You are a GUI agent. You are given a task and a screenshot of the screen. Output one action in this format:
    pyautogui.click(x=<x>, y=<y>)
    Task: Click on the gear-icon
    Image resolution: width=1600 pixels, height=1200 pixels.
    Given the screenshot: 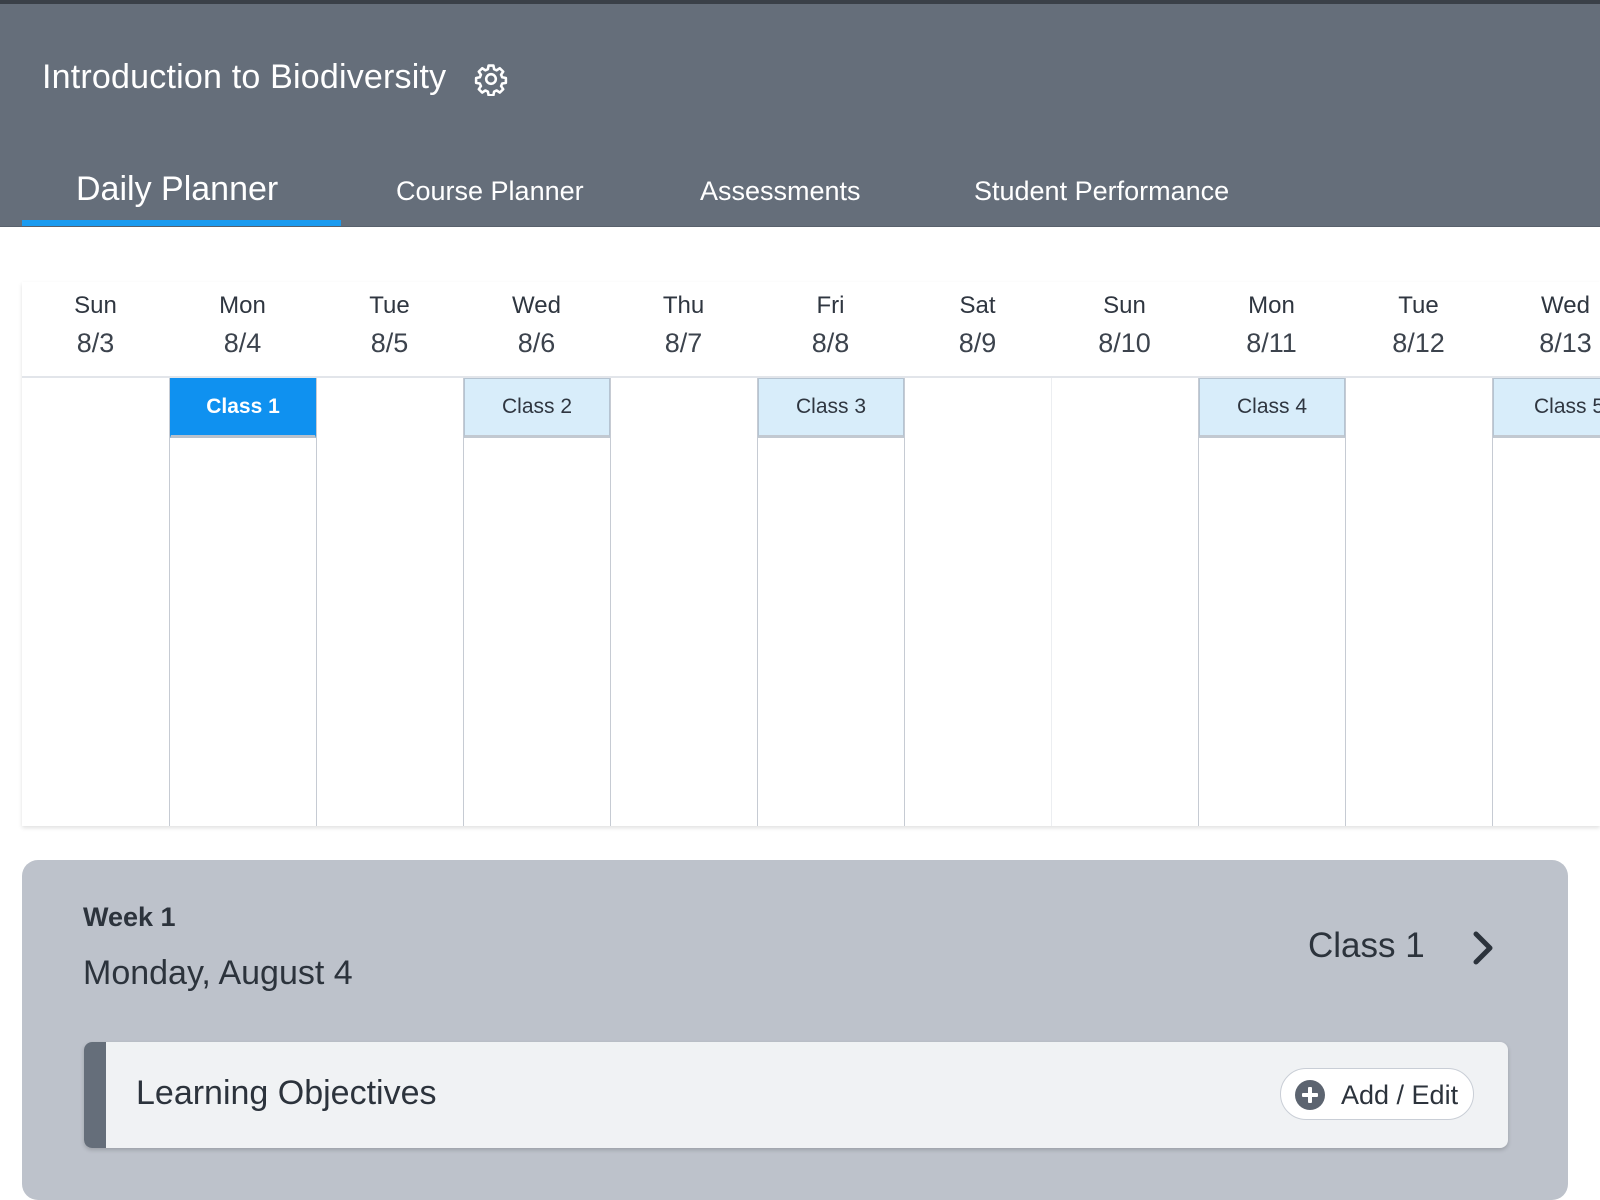 What is the action you would take?
    pyautogui.click(x=491, y=79)
    